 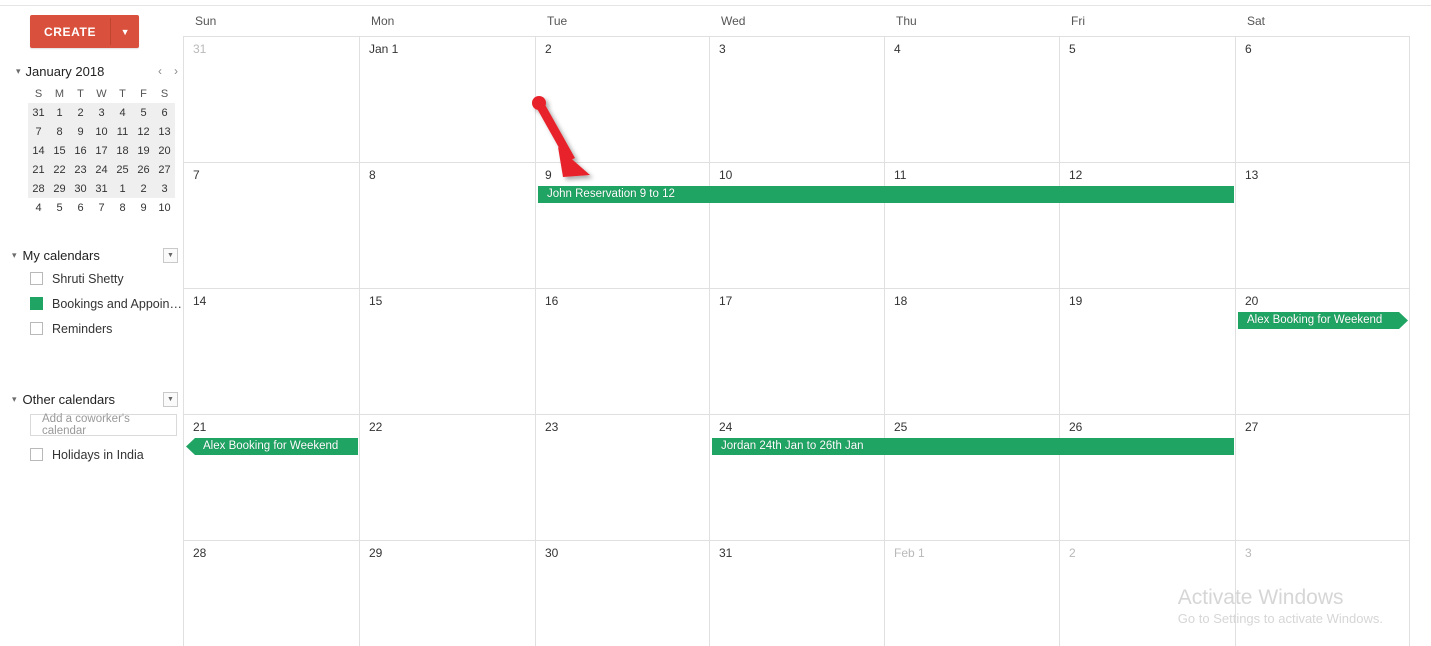 I want to click on day-cell: 18, so click(x=972, y=351).